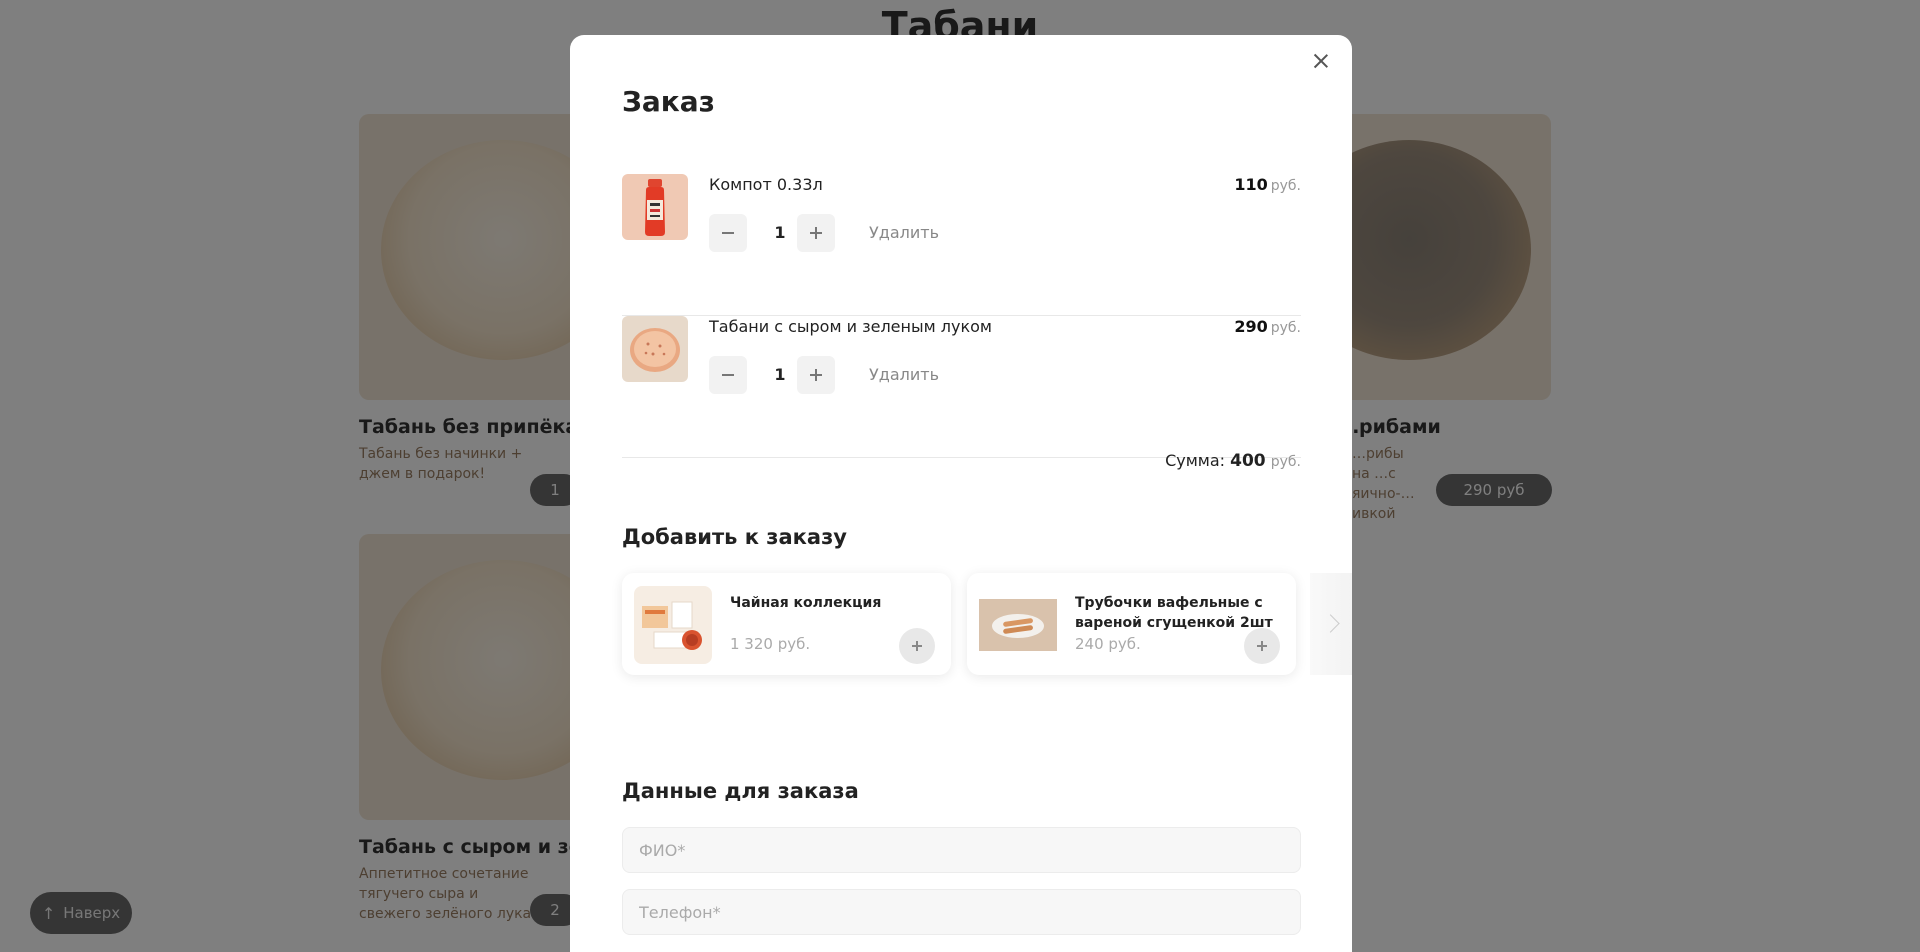 The width and height of the screenshot is (1920, 952). Describe the element at coordinates (961, 850) in the screenshot. I see `full-name-input` at that location.